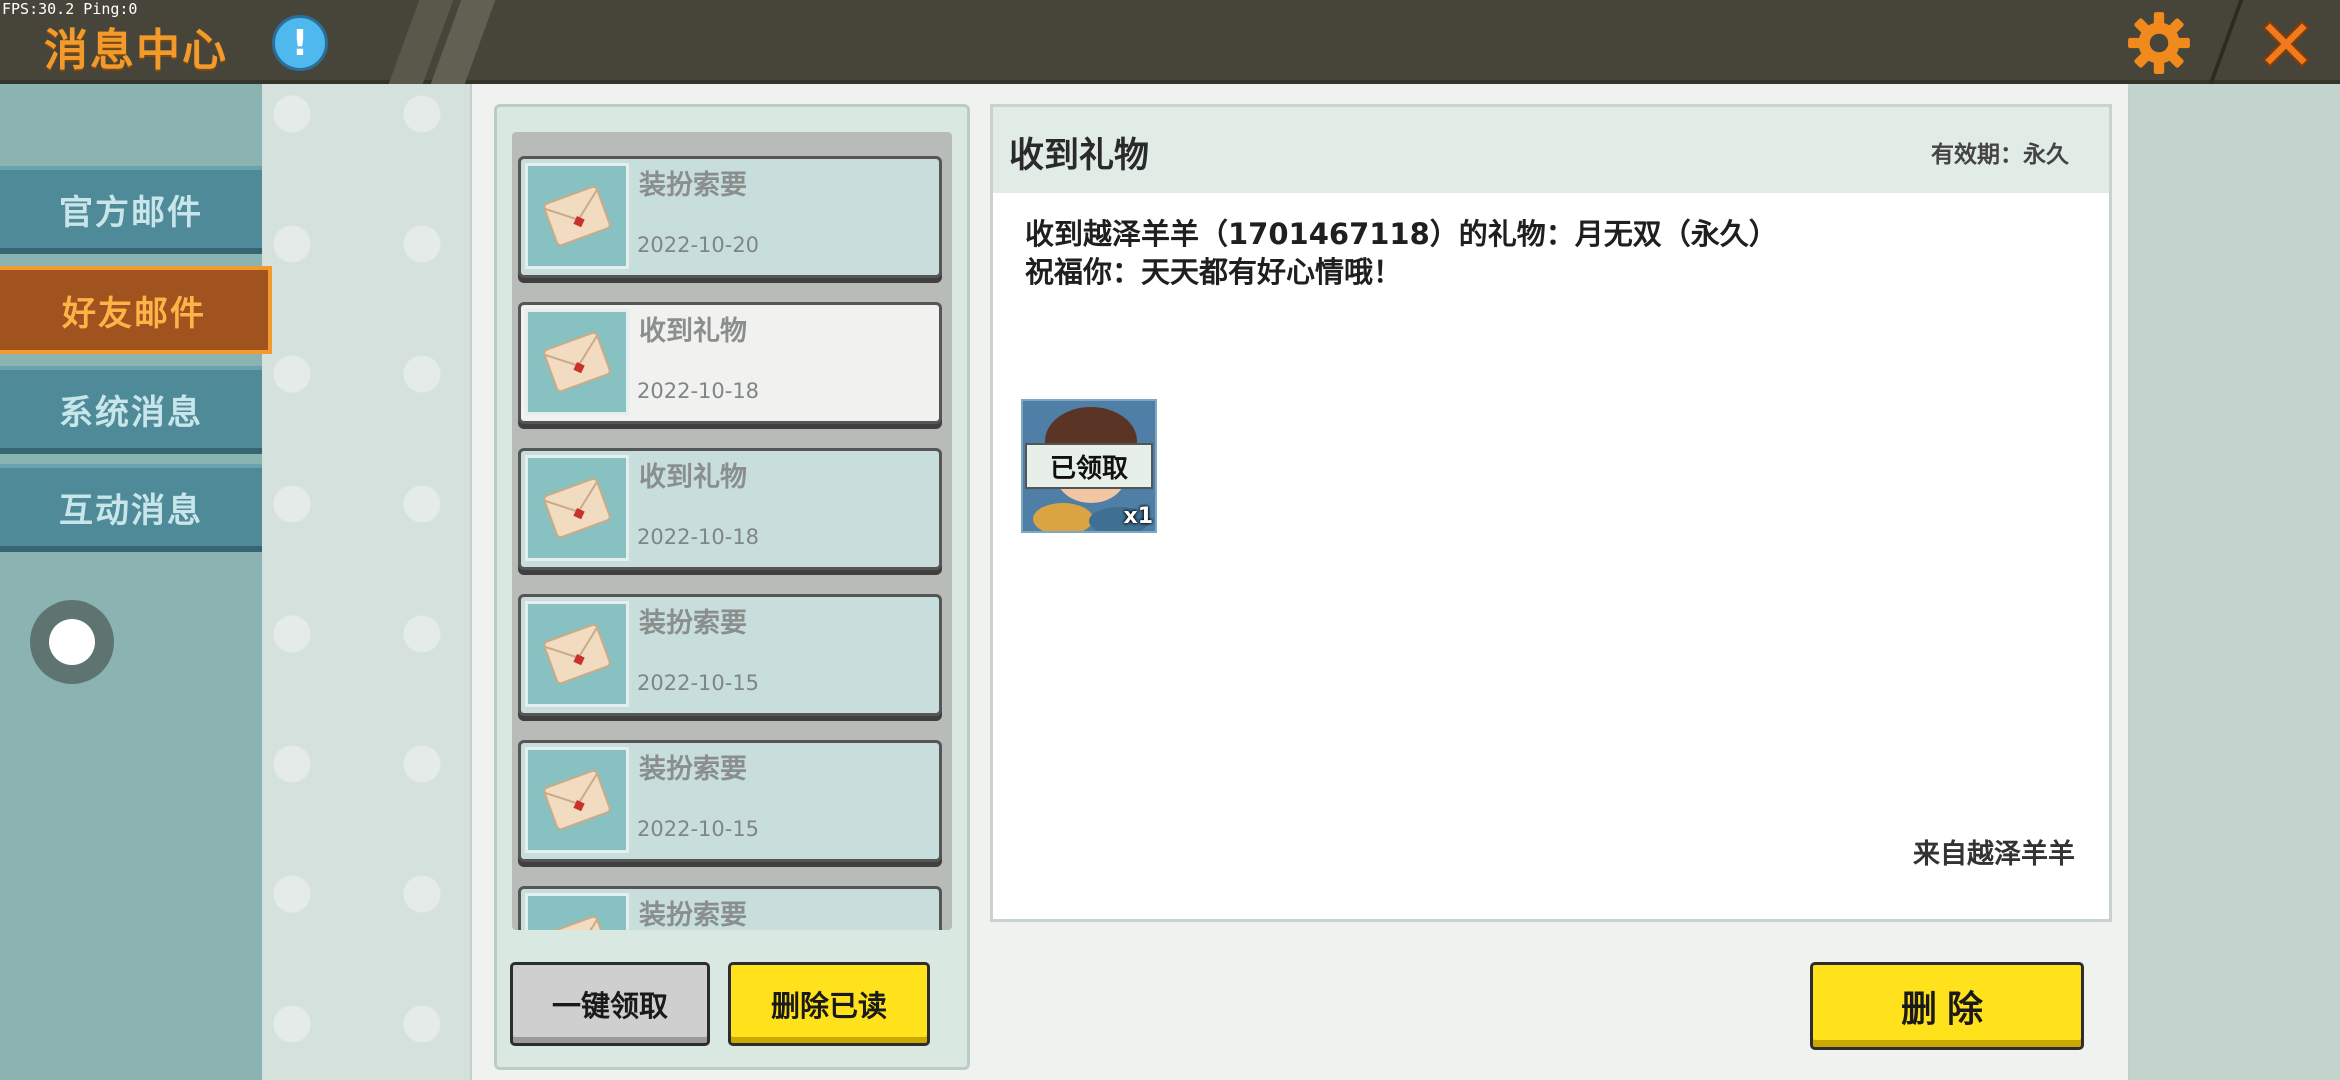 The width and height of the screenshot is (2340, 1080). I want to click on claim-all-button: 一键领取, so click(610, 1004).